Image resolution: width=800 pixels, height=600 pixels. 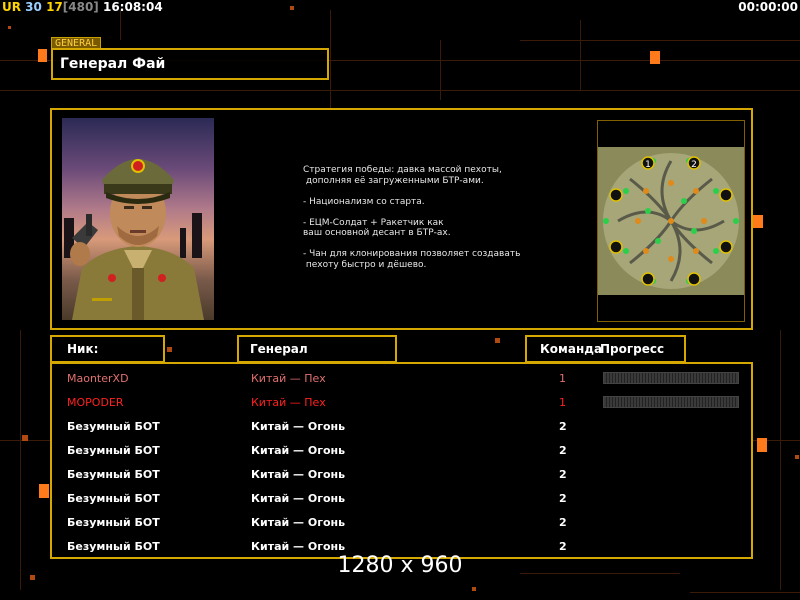 I want to click on column-team-label: Команда, so click(x=571, y=349).